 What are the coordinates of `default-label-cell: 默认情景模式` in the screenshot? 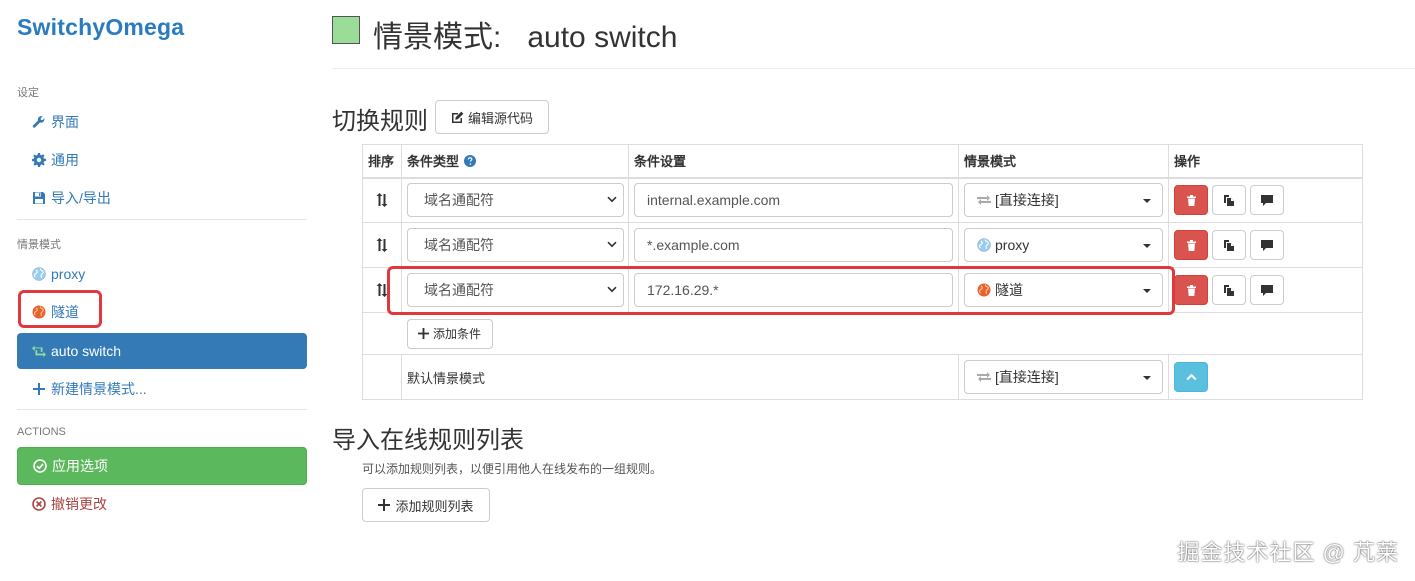 It's located at (680, 377).